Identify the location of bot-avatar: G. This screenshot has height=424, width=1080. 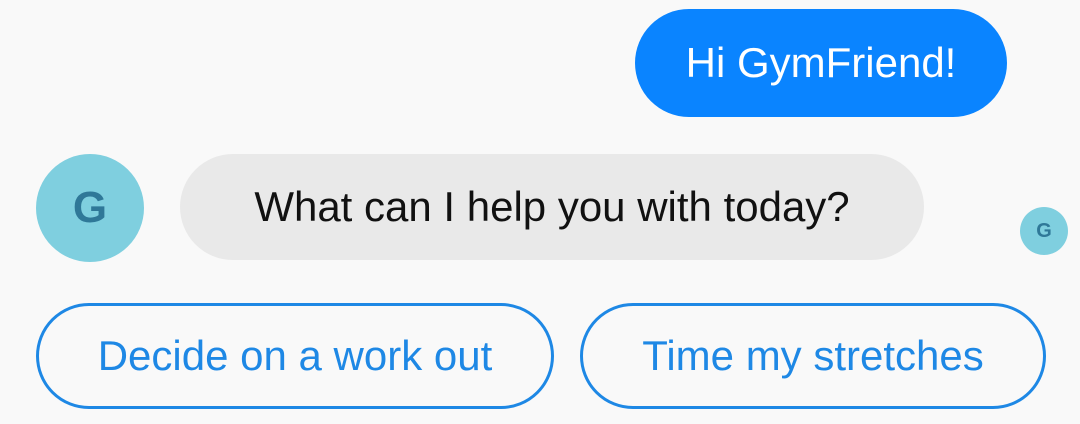
(90, 208).